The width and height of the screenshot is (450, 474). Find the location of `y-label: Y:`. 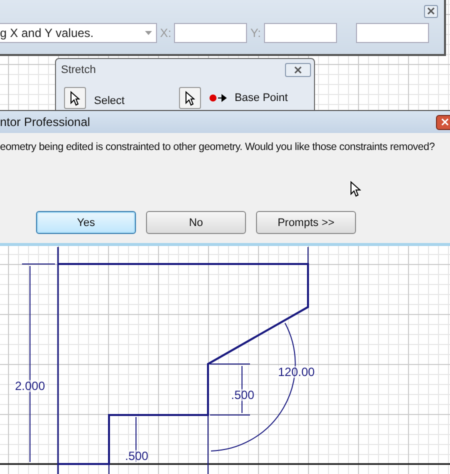

y-label: Y: is located at coordinates (256, 33).